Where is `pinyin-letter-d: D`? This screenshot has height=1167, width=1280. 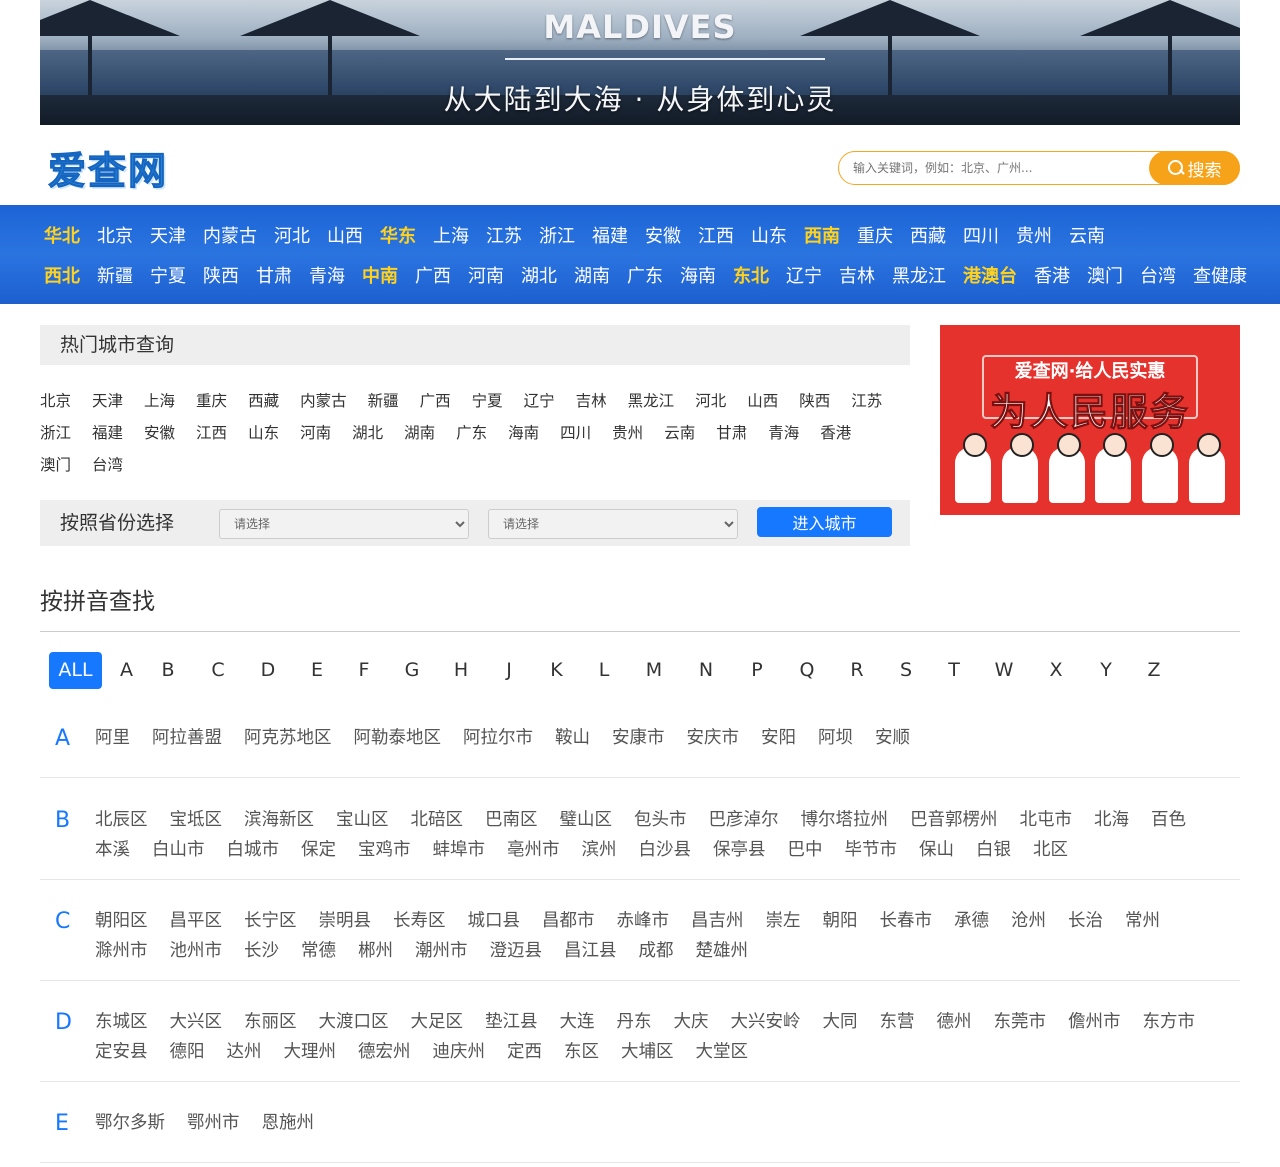
pinyin-letter-d: D is located at coordinates (268, 670).